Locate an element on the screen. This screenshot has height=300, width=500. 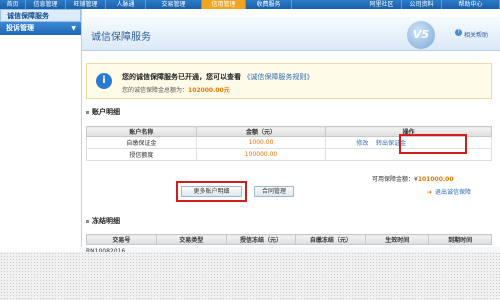
exit-label: 退出诚信保障 is located at coordinates (453, 192).